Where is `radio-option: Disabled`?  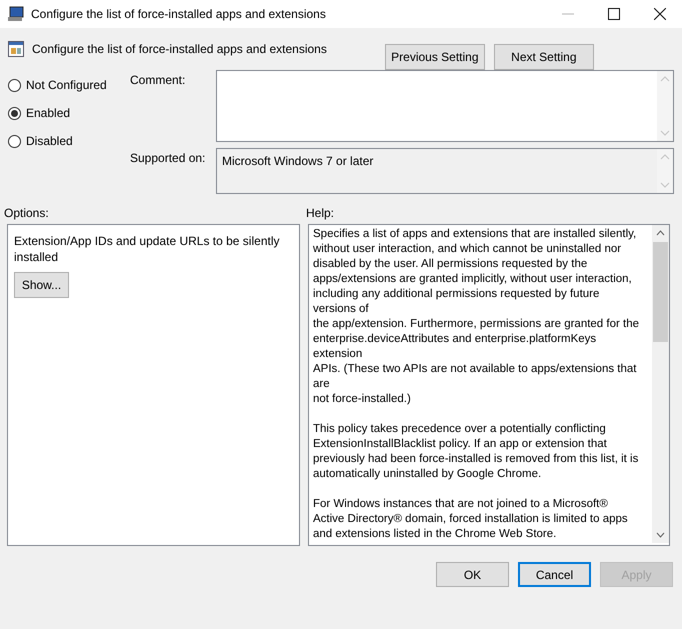
radio-option: Disabled is located at coordinates (69, 141).